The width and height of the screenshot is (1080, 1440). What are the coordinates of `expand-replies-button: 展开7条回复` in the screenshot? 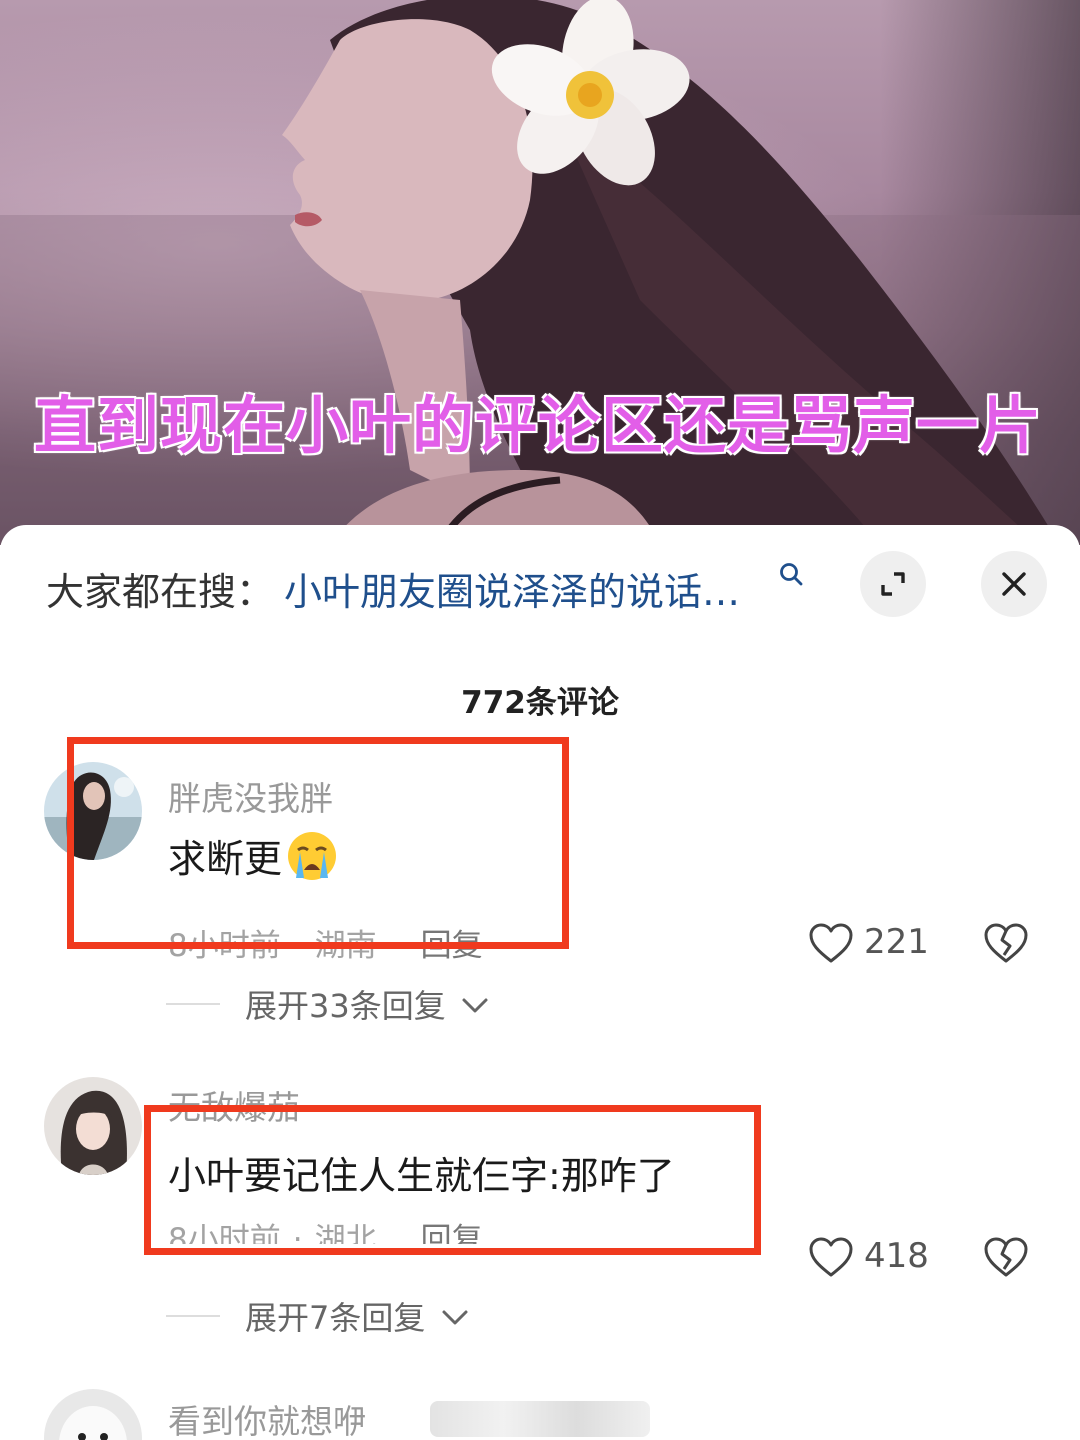 It's located at (366, 1315).